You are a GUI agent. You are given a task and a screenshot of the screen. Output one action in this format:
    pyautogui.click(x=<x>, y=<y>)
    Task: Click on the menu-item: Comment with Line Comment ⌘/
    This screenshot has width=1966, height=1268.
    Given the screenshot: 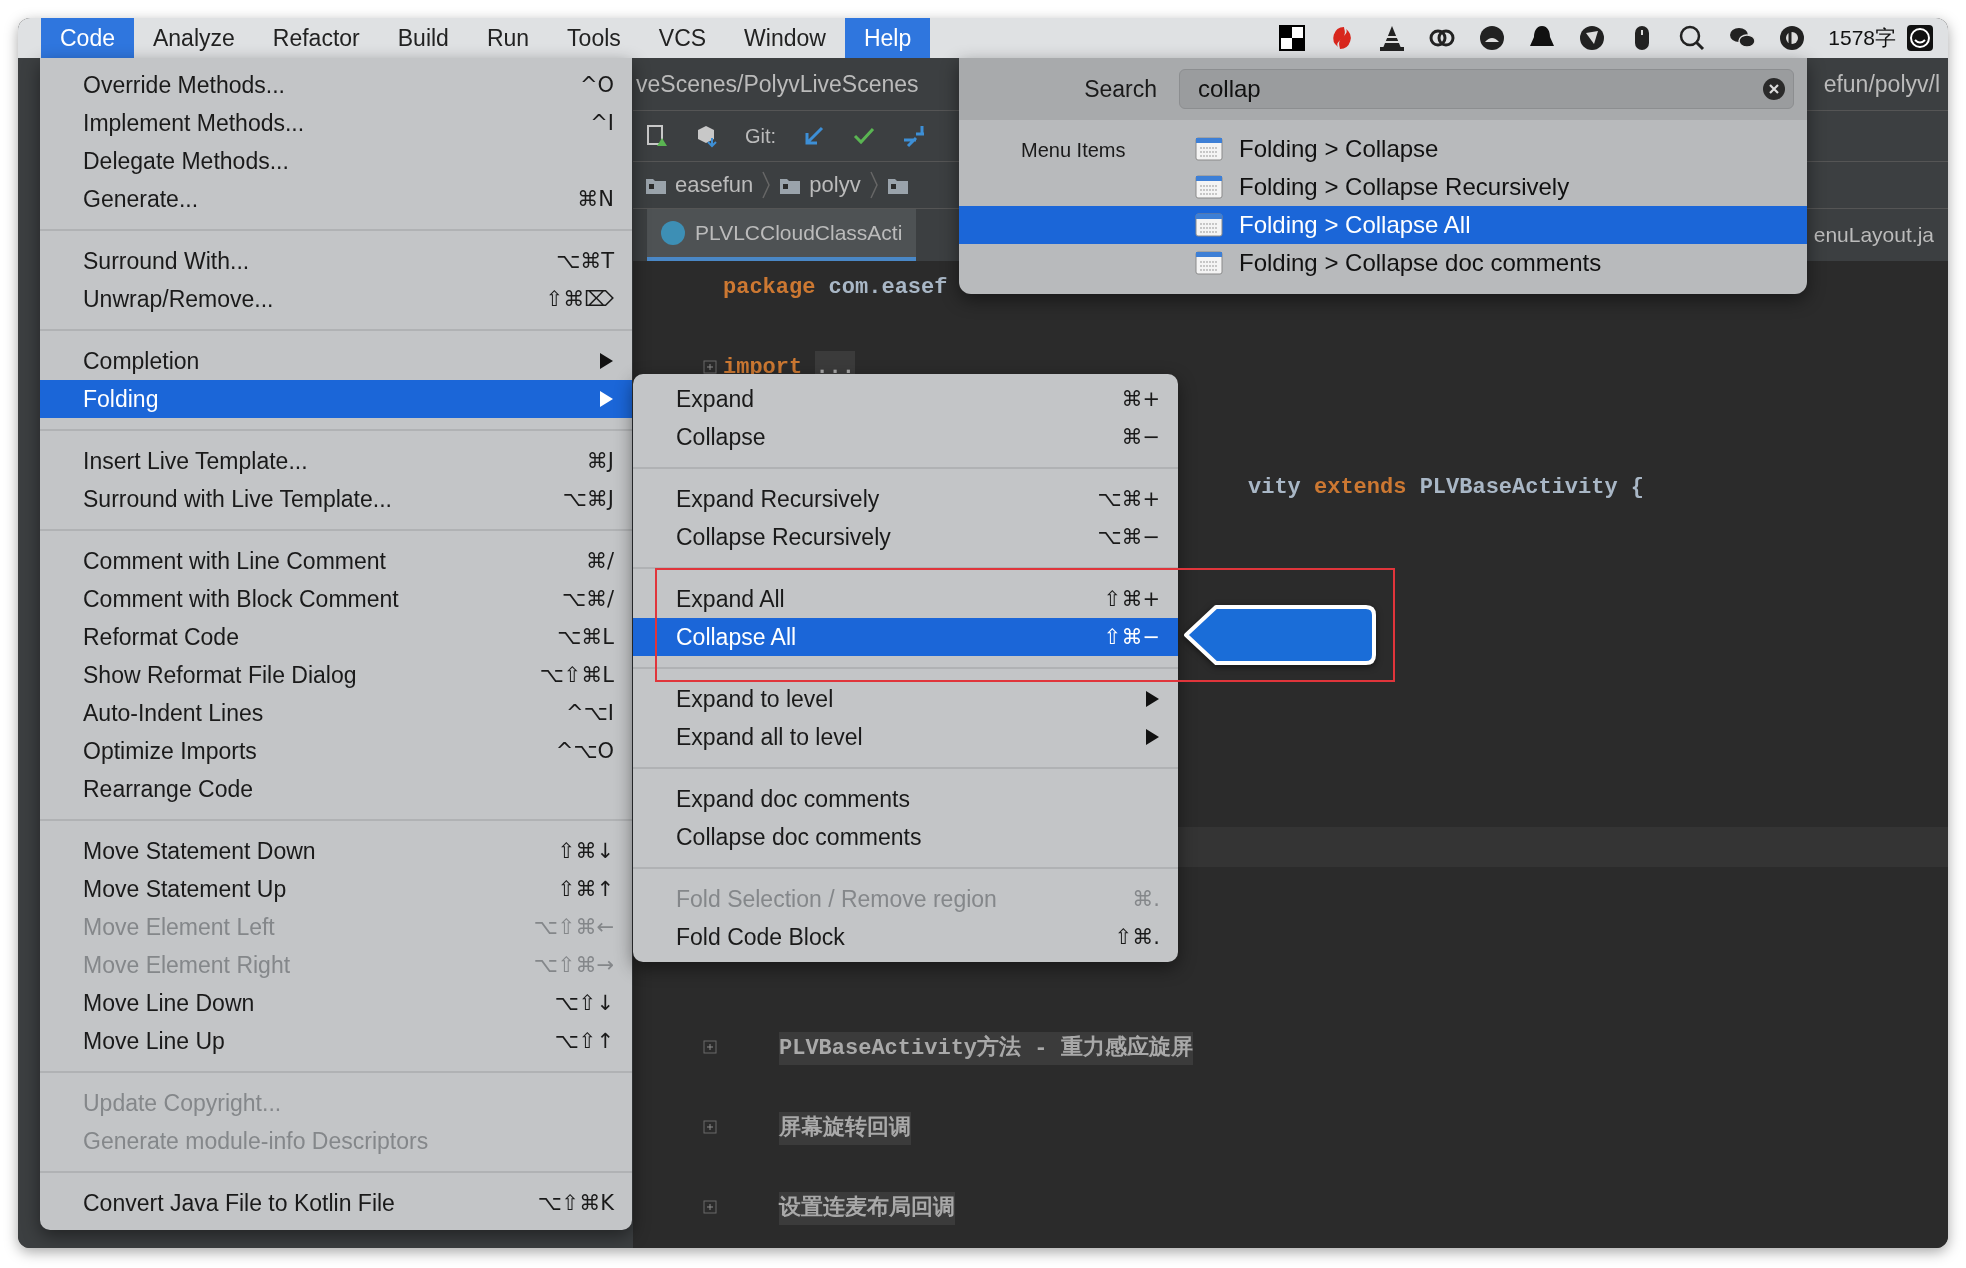 What is the action you would take?
    pyautogui.click(x=336, y=561)
    